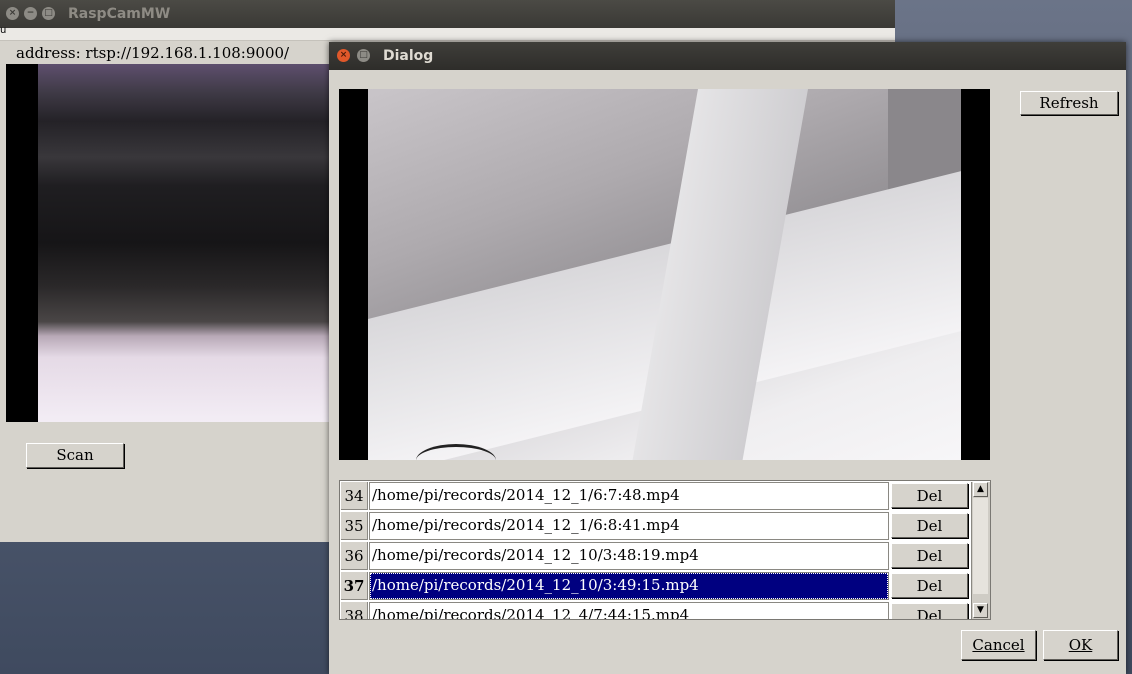 Image resolution: width=1132 pixels, height=674 pixels. Describe the element at coordinates (629, 496) in the screenshot. I see `record-path: /home/pi/records/2014_12_1/6:7:48.mp4` at that location.